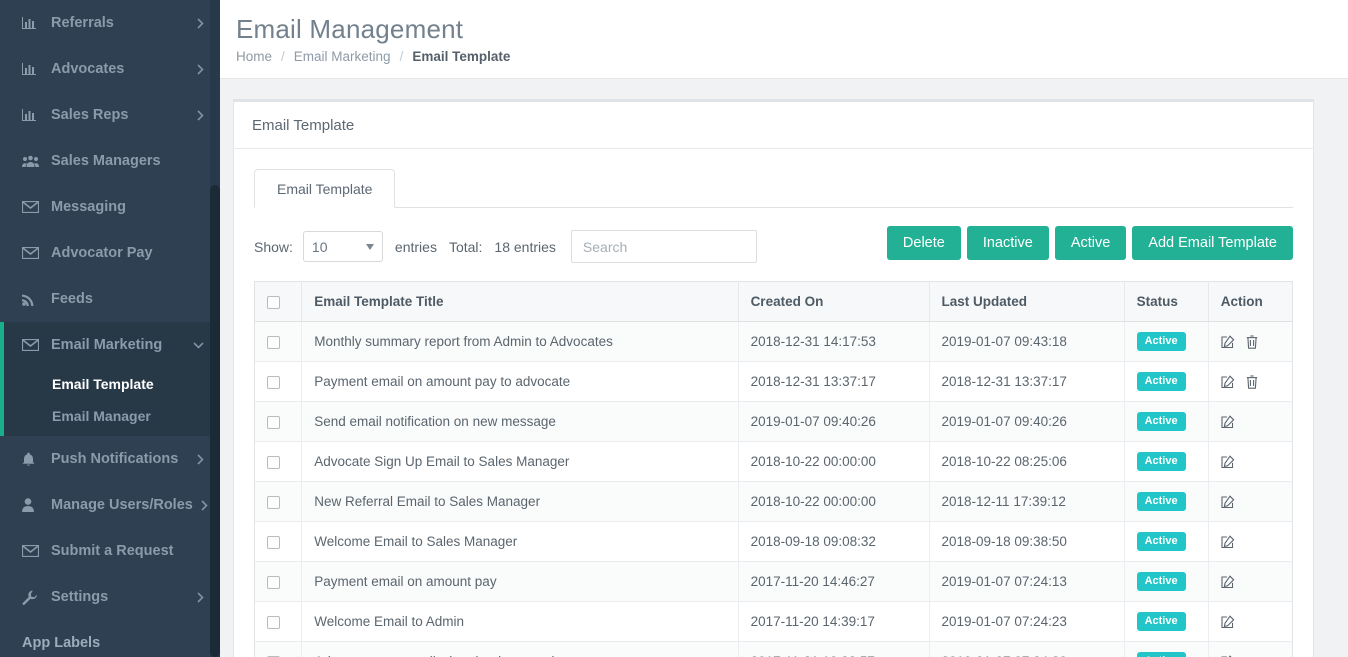  Describe the element at coordinates (110, 23) in the screenshot. I see `sidebar-item-referrals: Referrals` at that location.